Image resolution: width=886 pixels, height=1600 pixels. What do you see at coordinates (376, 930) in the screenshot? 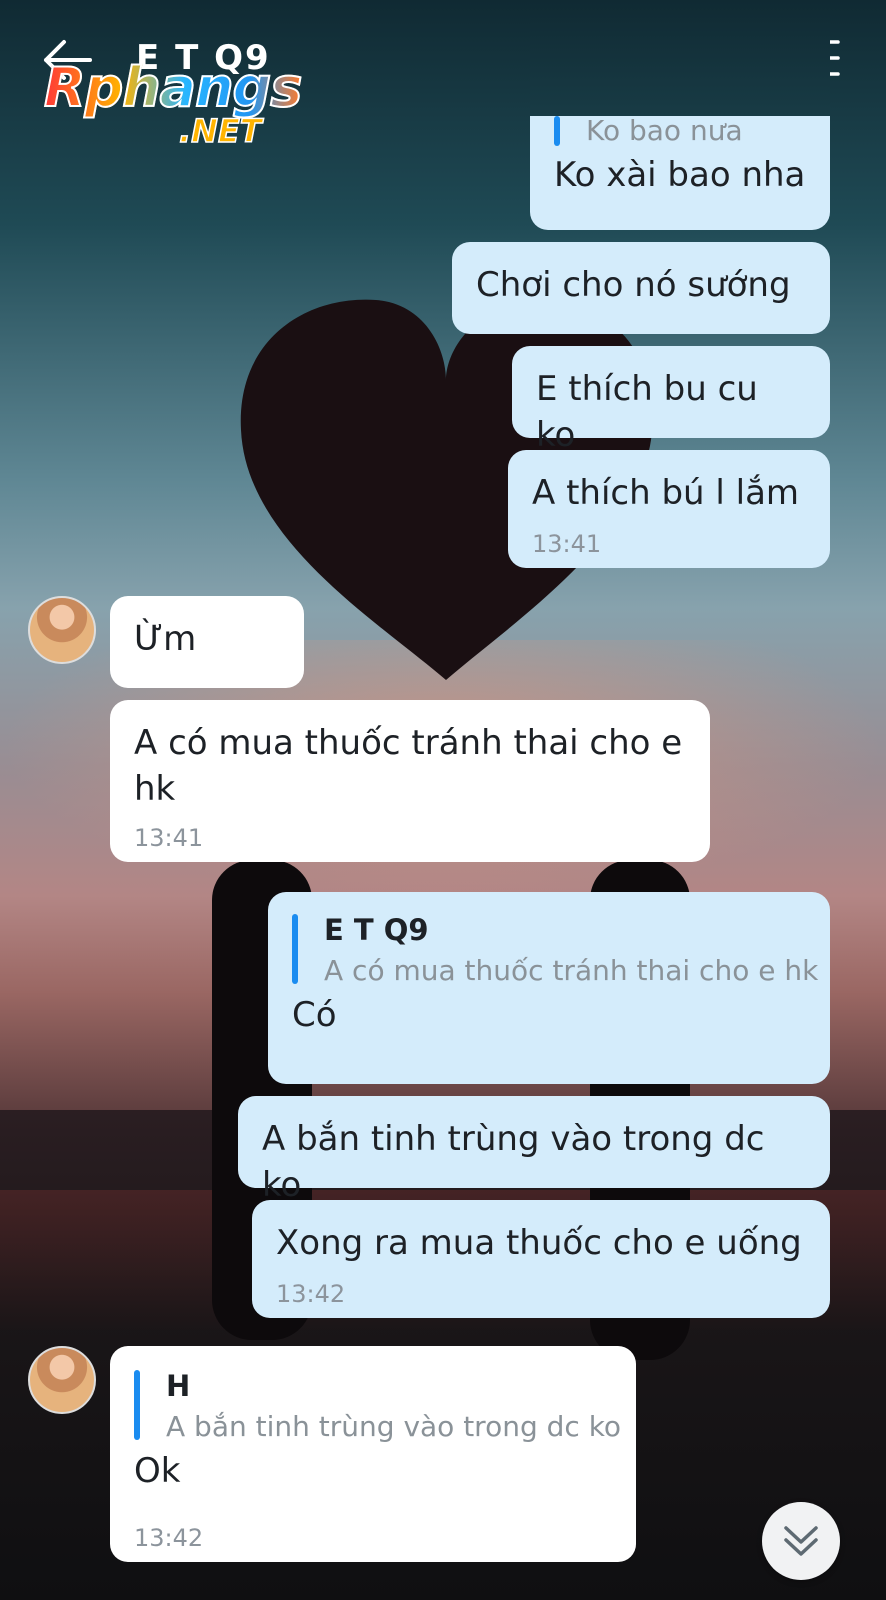
I see `reply-quote-sender: E T Q9` at bounding box center [376, 930].